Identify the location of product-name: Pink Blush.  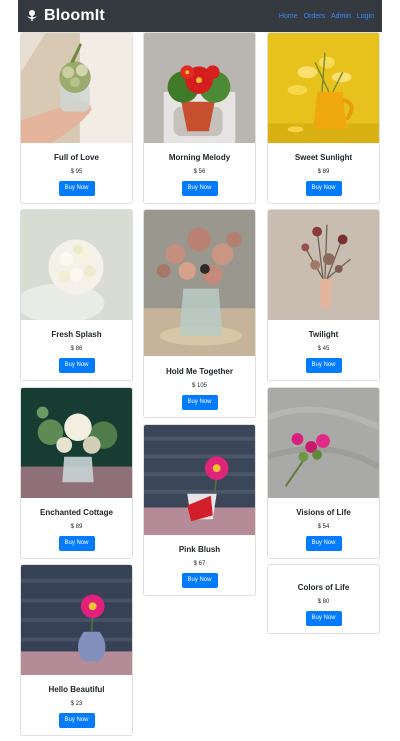
(199, 549).